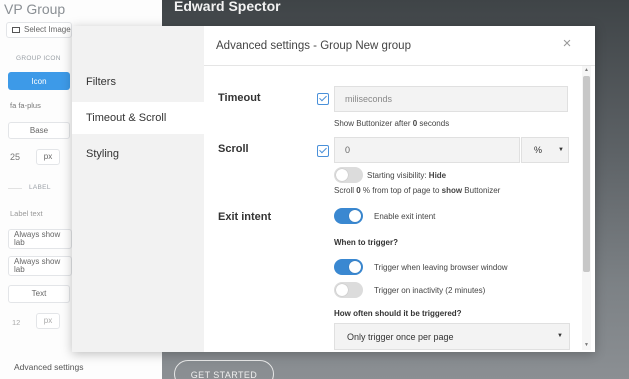 The height and width of the screenshot is (379, 629). Describe the element at coordinates (101, 82) in the screenshot. I see `tab-label: Filters` at that location.